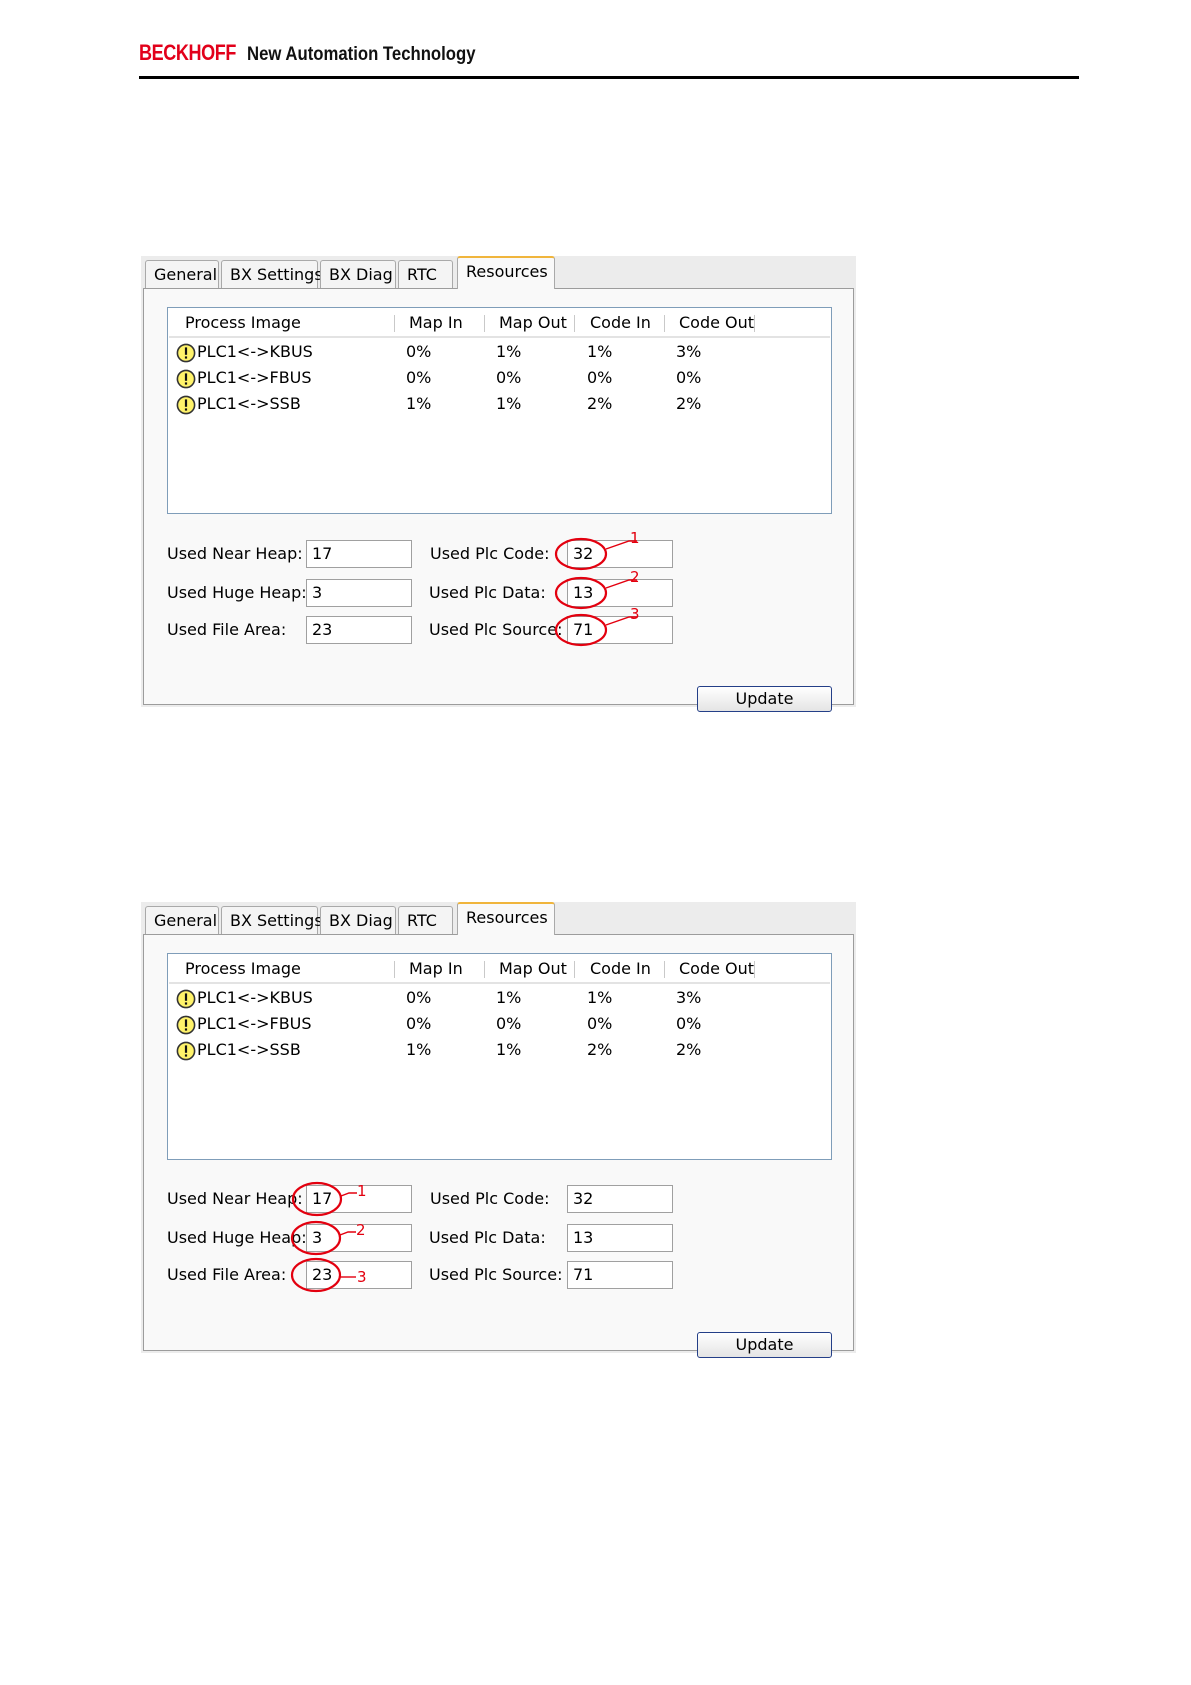 The image size is (1191, 1685). I want to click on row-code-out: 0%, so click(689, 377).